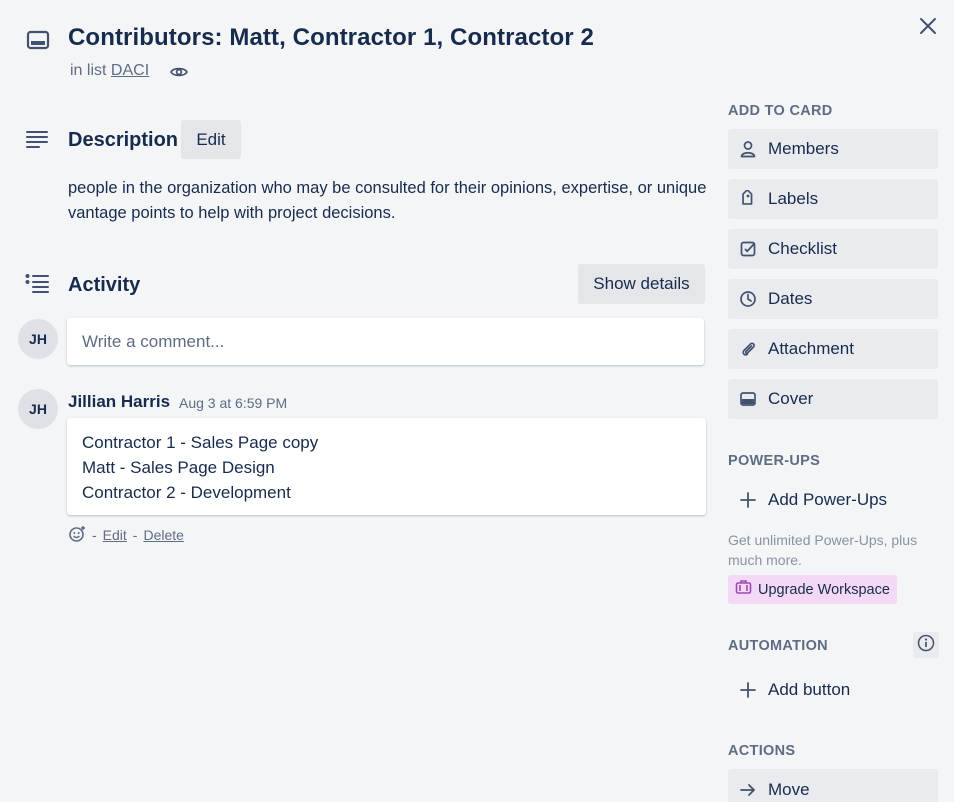 The height and width of the screenshot is (802, 954). I want to click on add-power-ups-label: Add Power-Ups, so click(828, 499).